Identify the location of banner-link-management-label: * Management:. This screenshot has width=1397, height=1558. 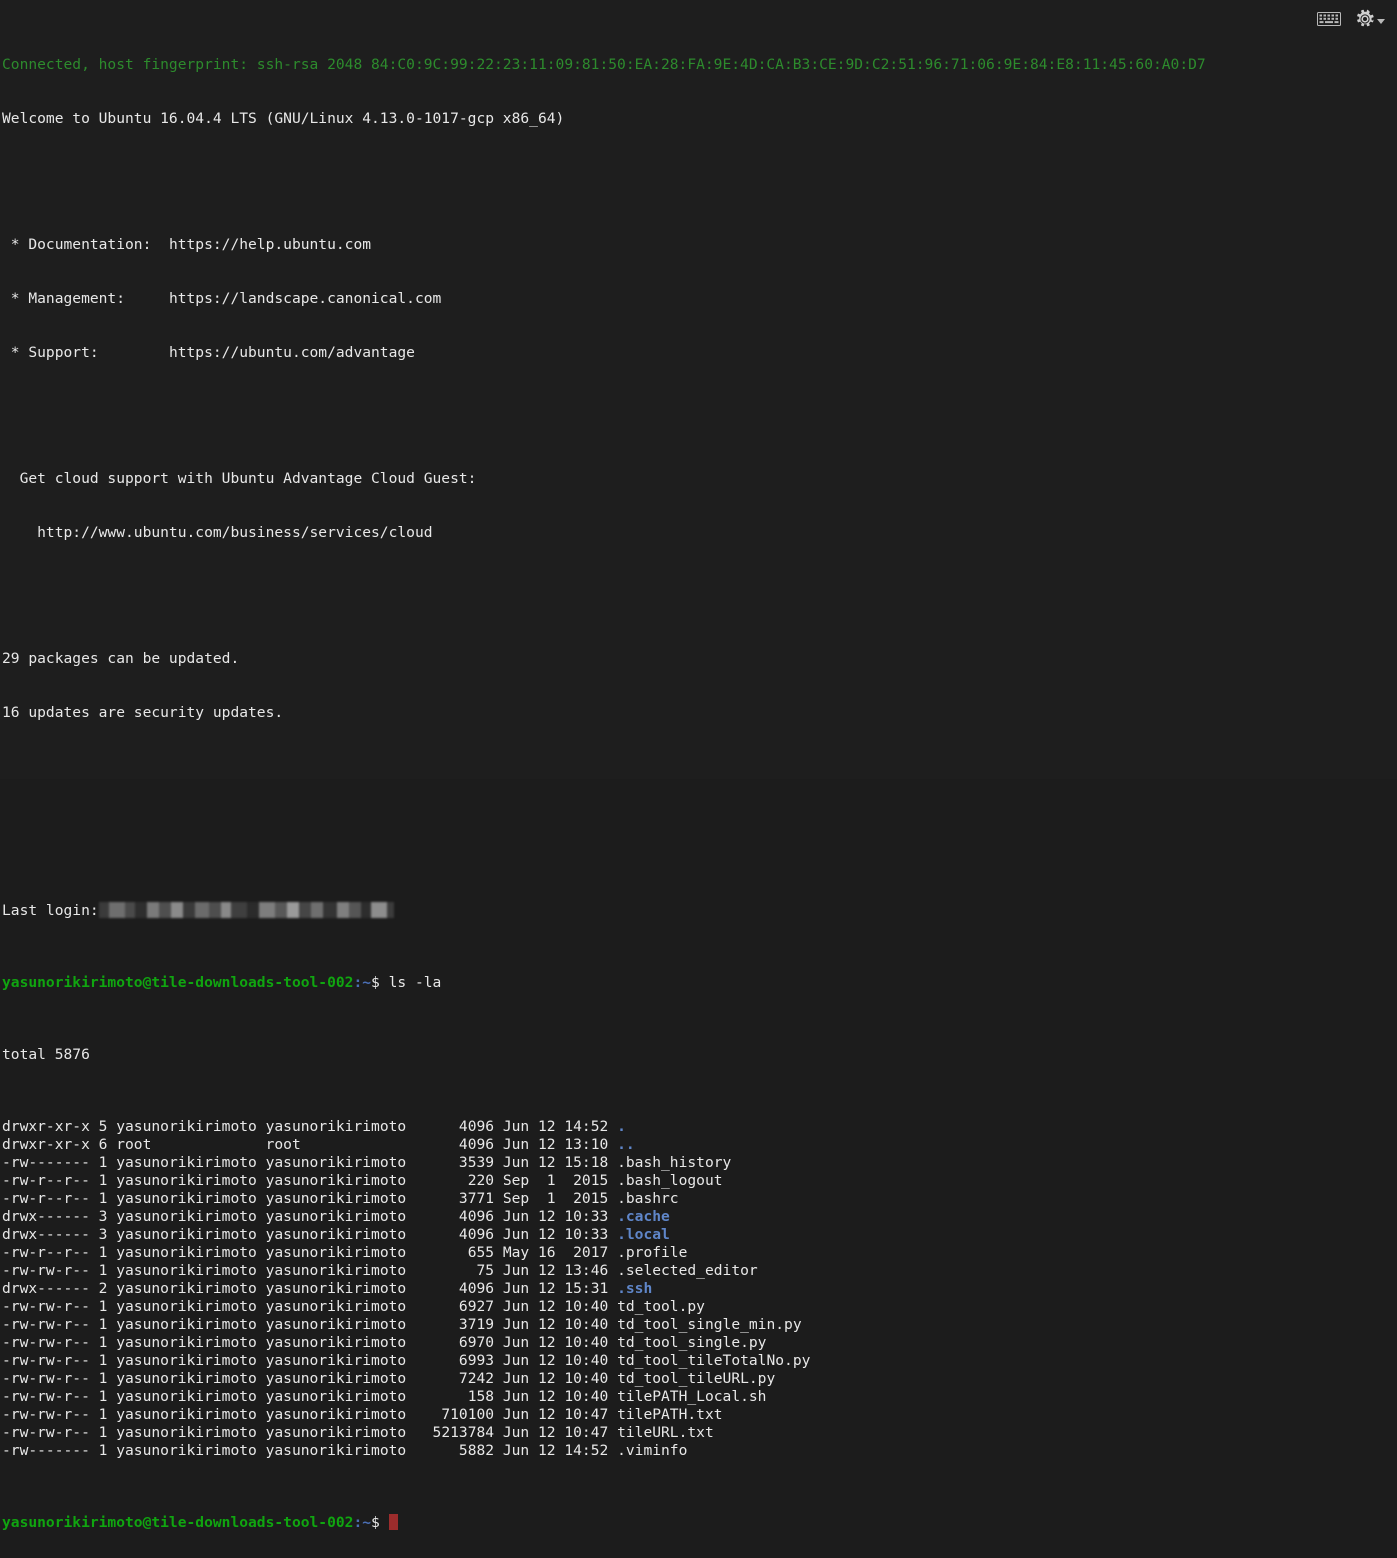
(85, 298).